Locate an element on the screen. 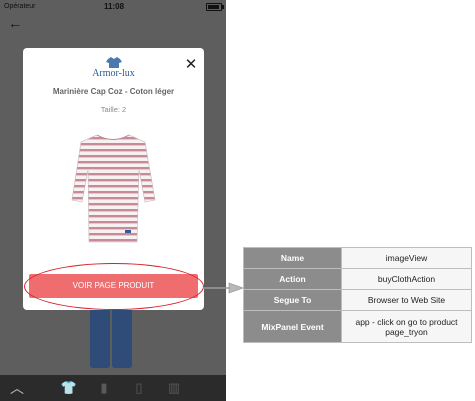  row-value: Browser to Web Site is located at coordinates (406, 300).